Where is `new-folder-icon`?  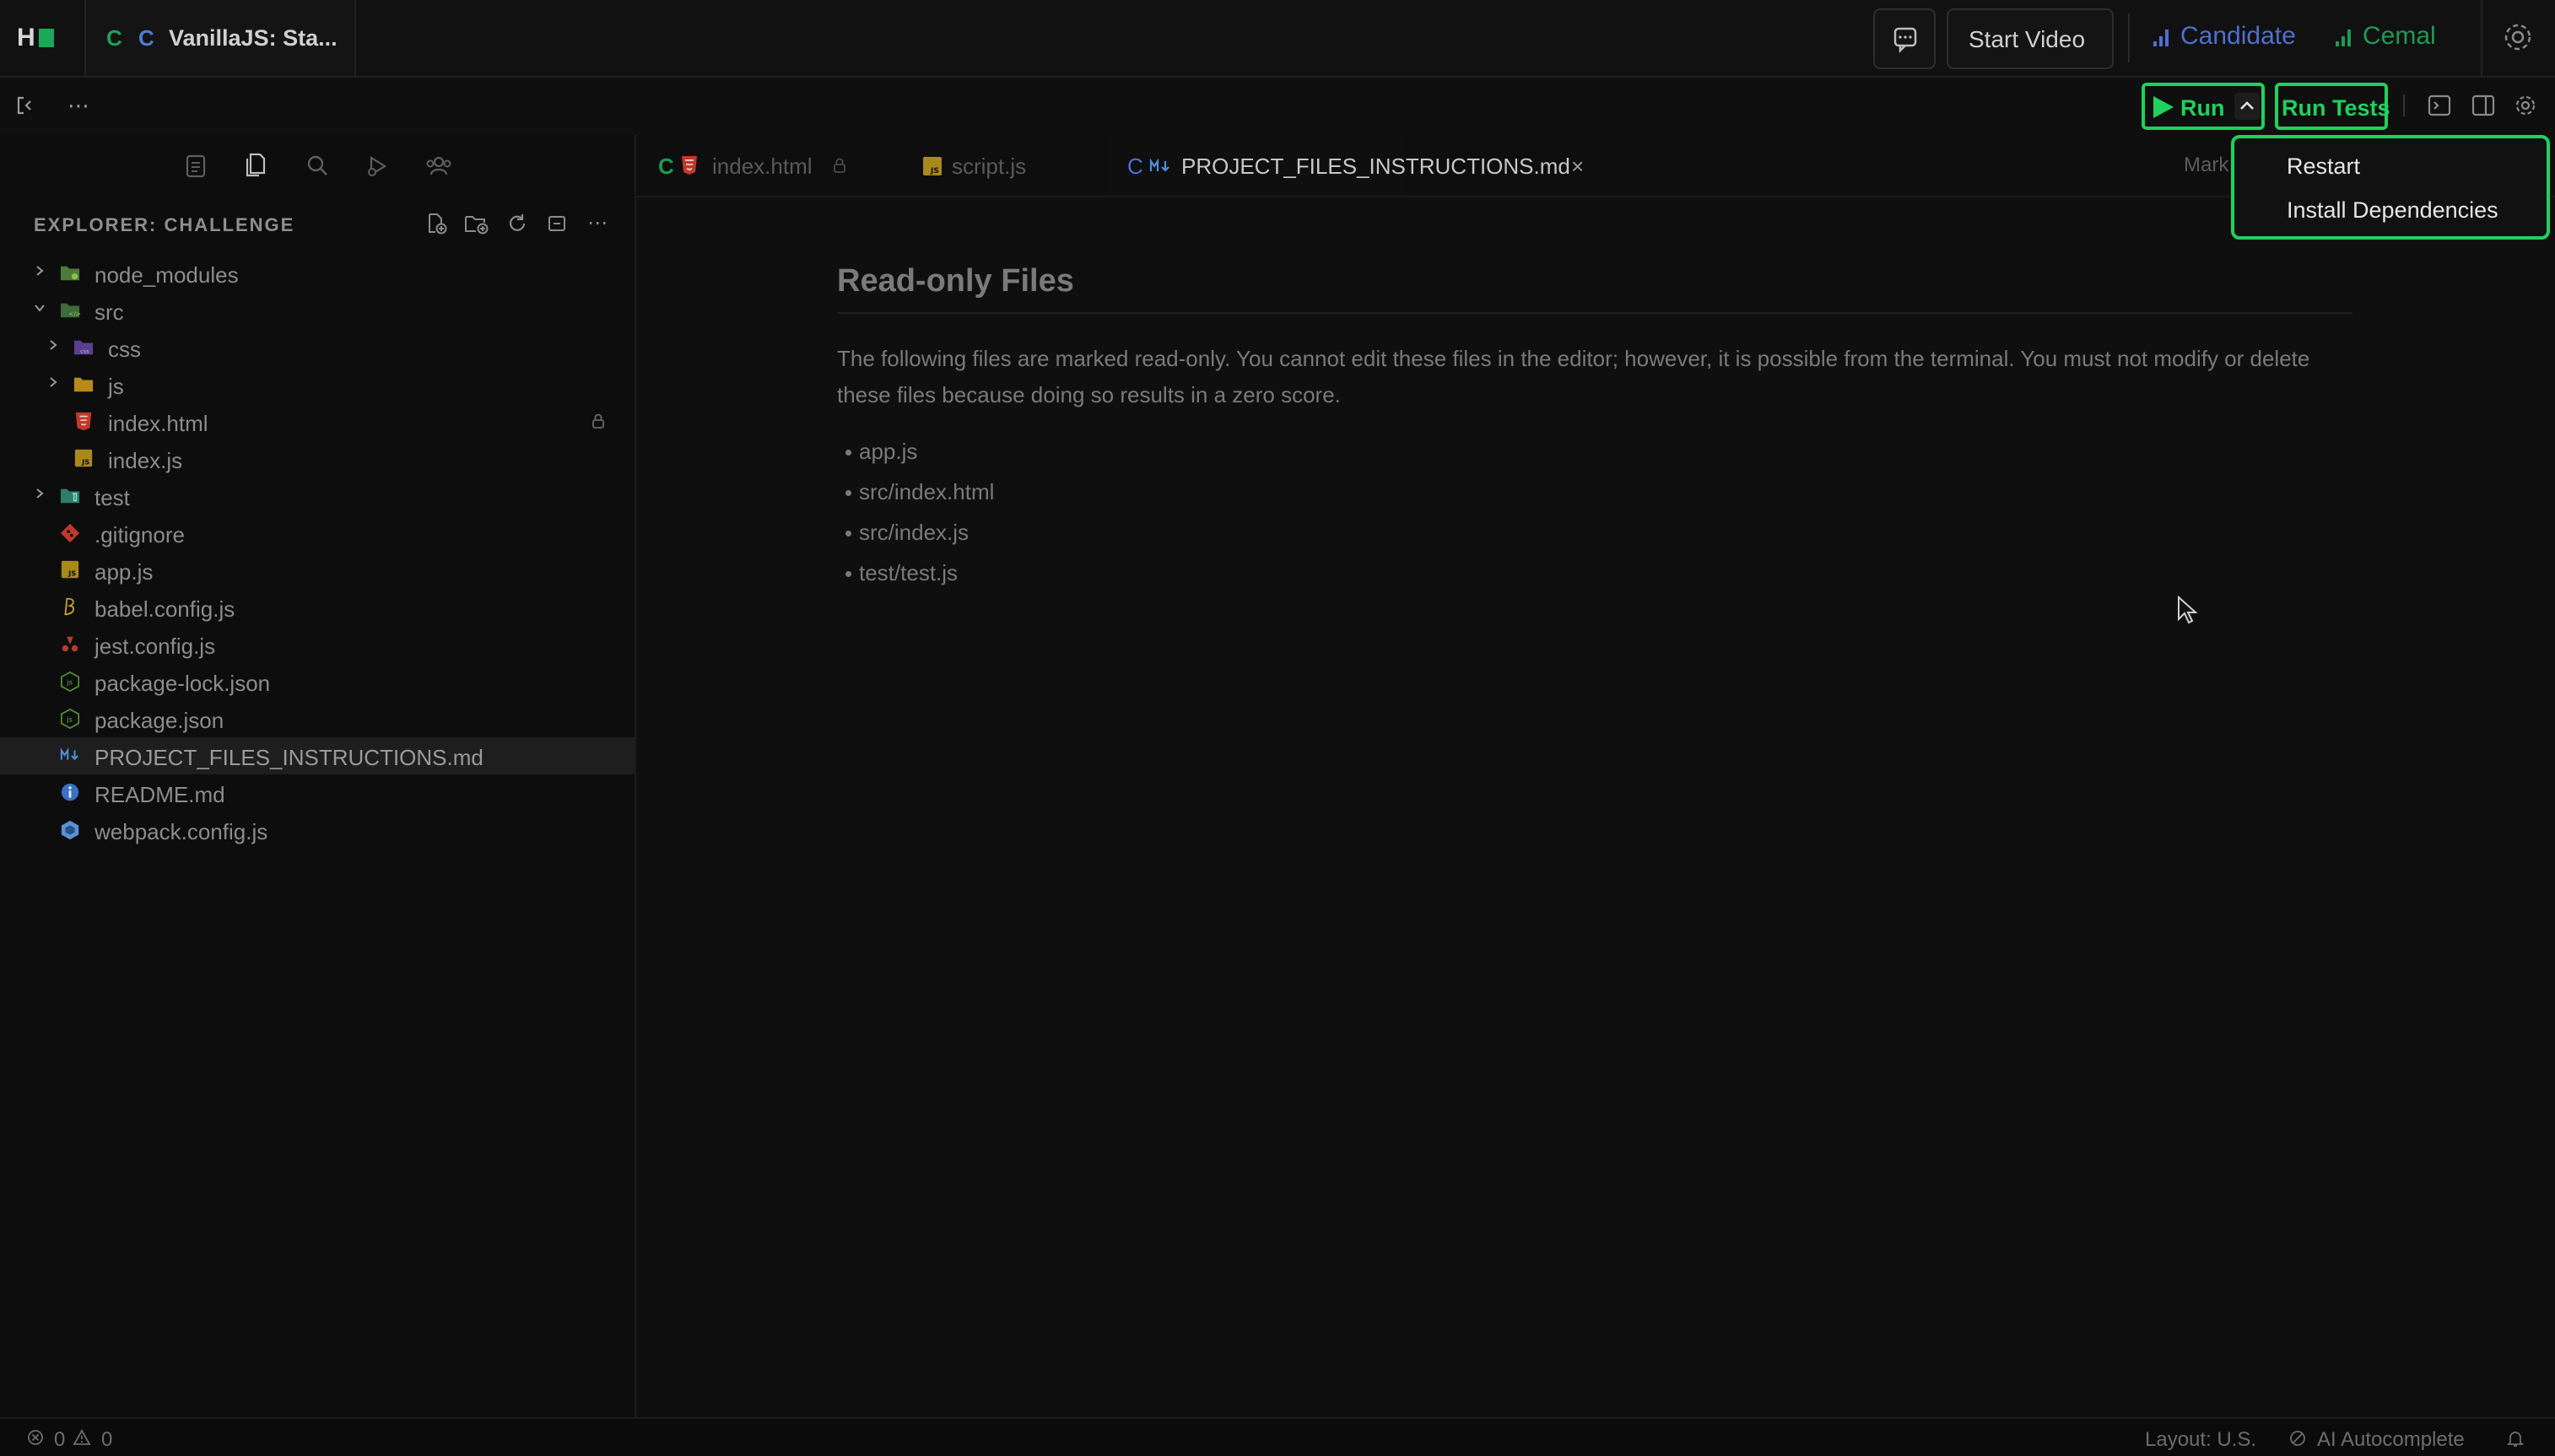 new-folder-icon is located at coordinates (477, 225).